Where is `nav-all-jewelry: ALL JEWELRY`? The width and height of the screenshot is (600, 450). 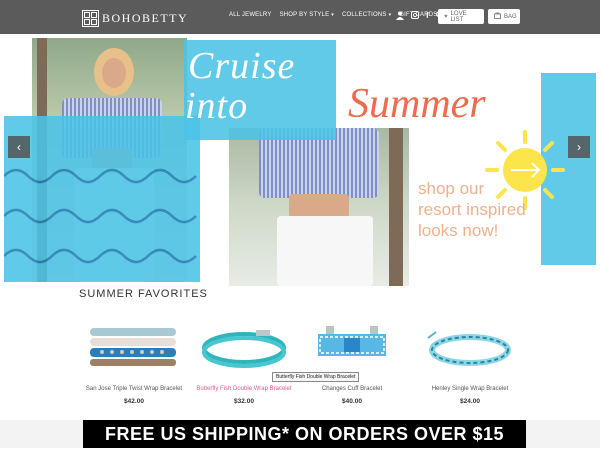 nav-all-jewelry: ALL JEWELRY is located at coordinates (250, 15).